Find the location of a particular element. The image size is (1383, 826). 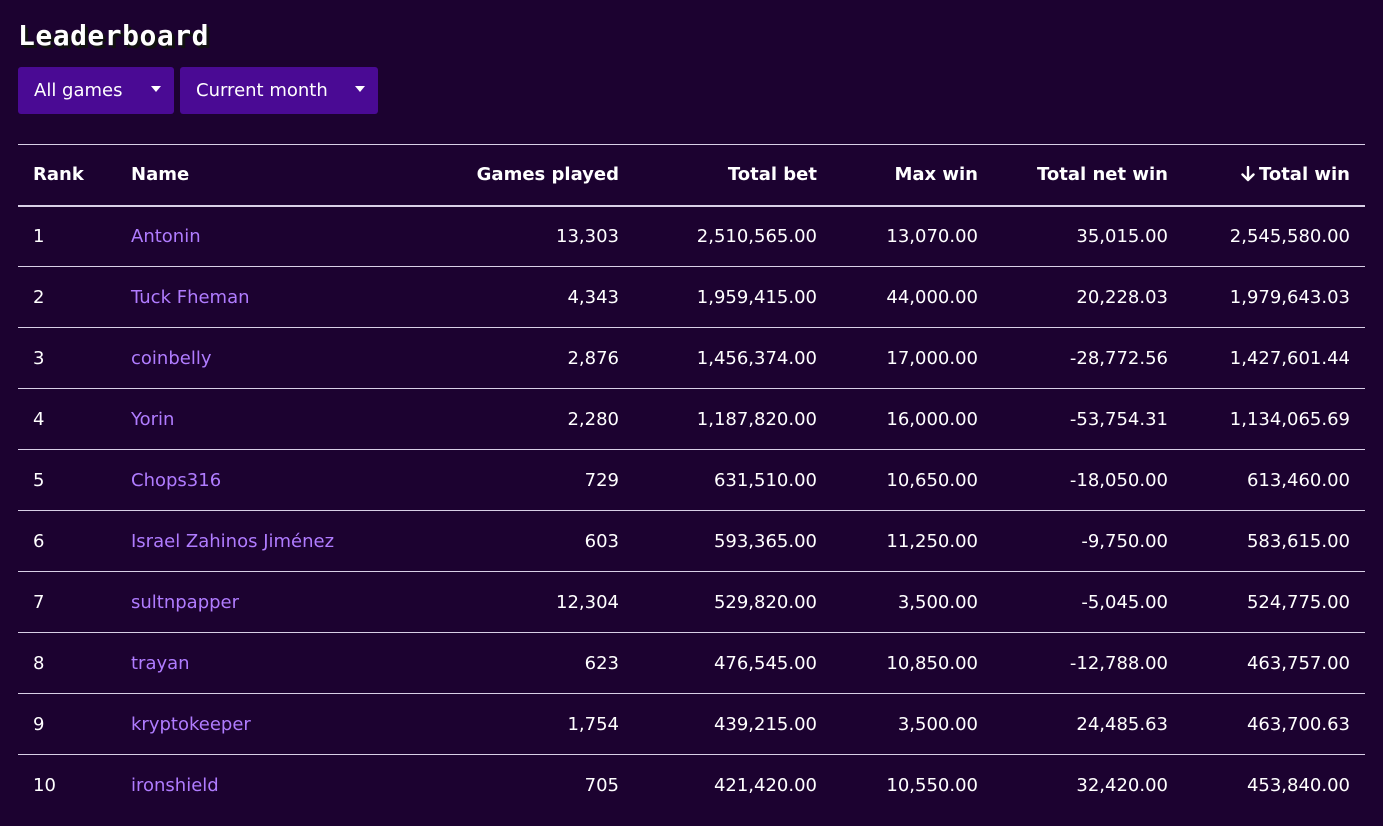

cell-total-bet: 476,545.00 is located at coordinates (765, 663).